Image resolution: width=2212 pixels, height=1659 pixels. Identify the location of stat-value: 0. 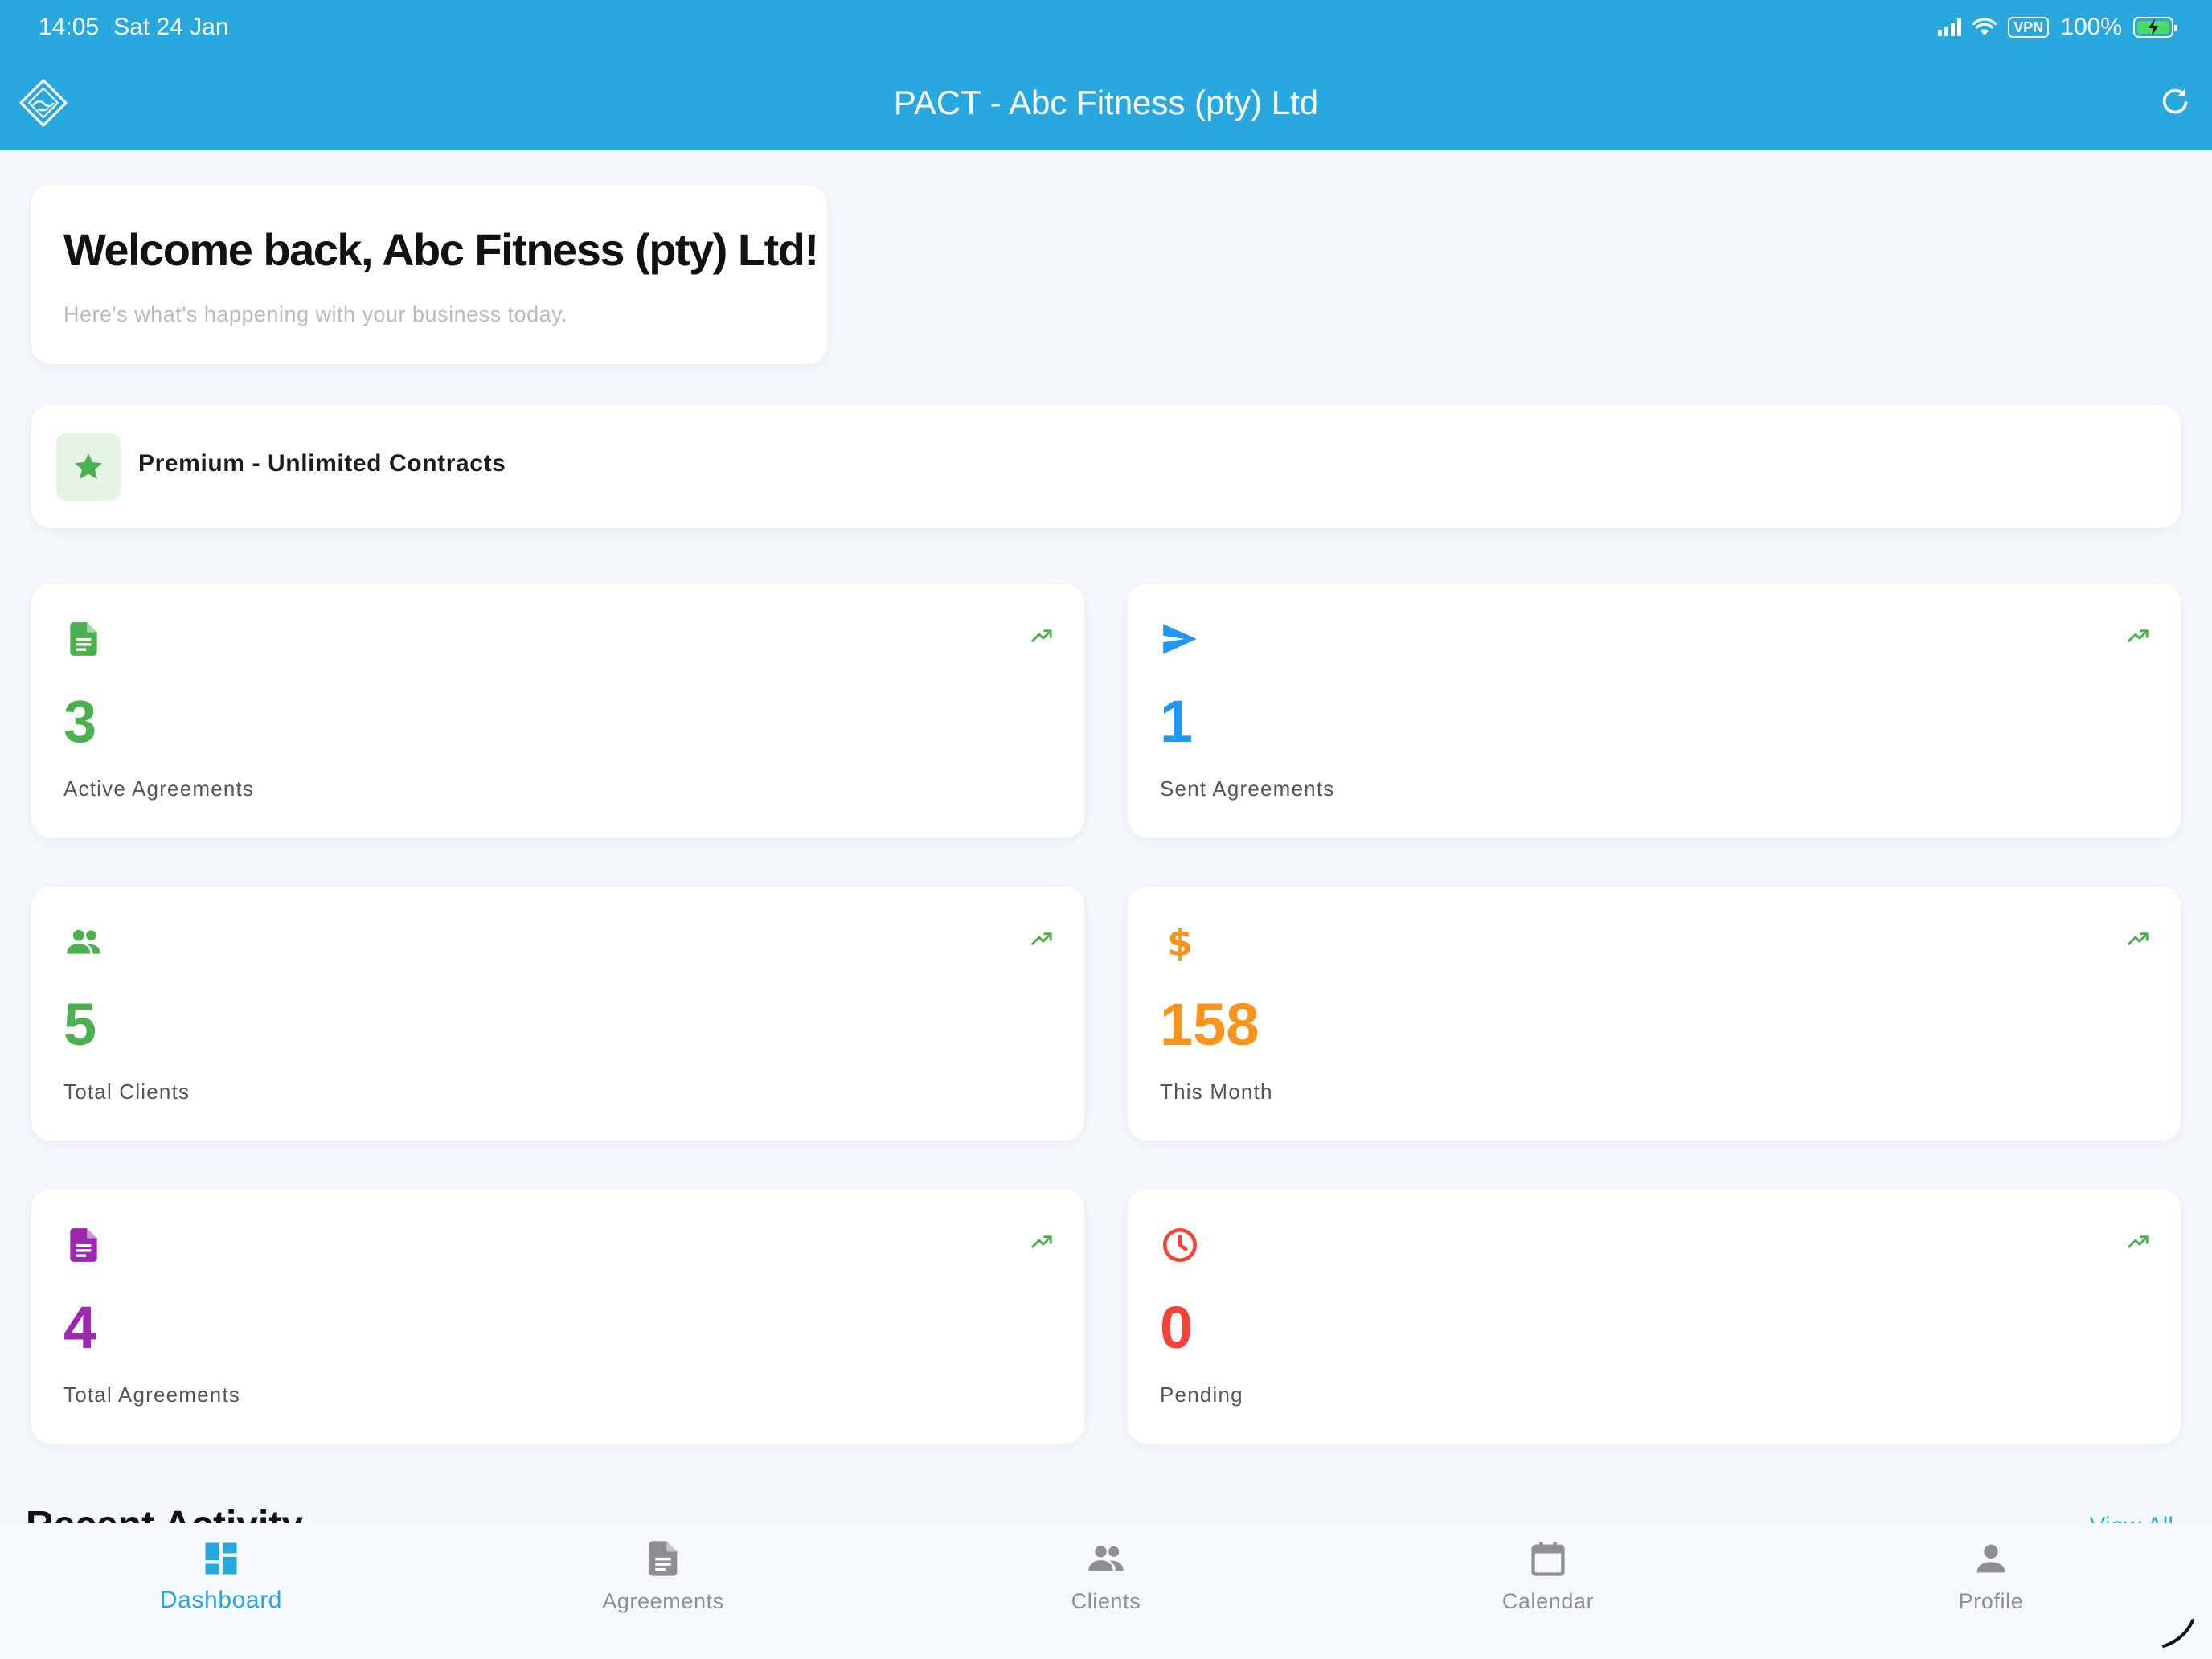
(1177, 1327).